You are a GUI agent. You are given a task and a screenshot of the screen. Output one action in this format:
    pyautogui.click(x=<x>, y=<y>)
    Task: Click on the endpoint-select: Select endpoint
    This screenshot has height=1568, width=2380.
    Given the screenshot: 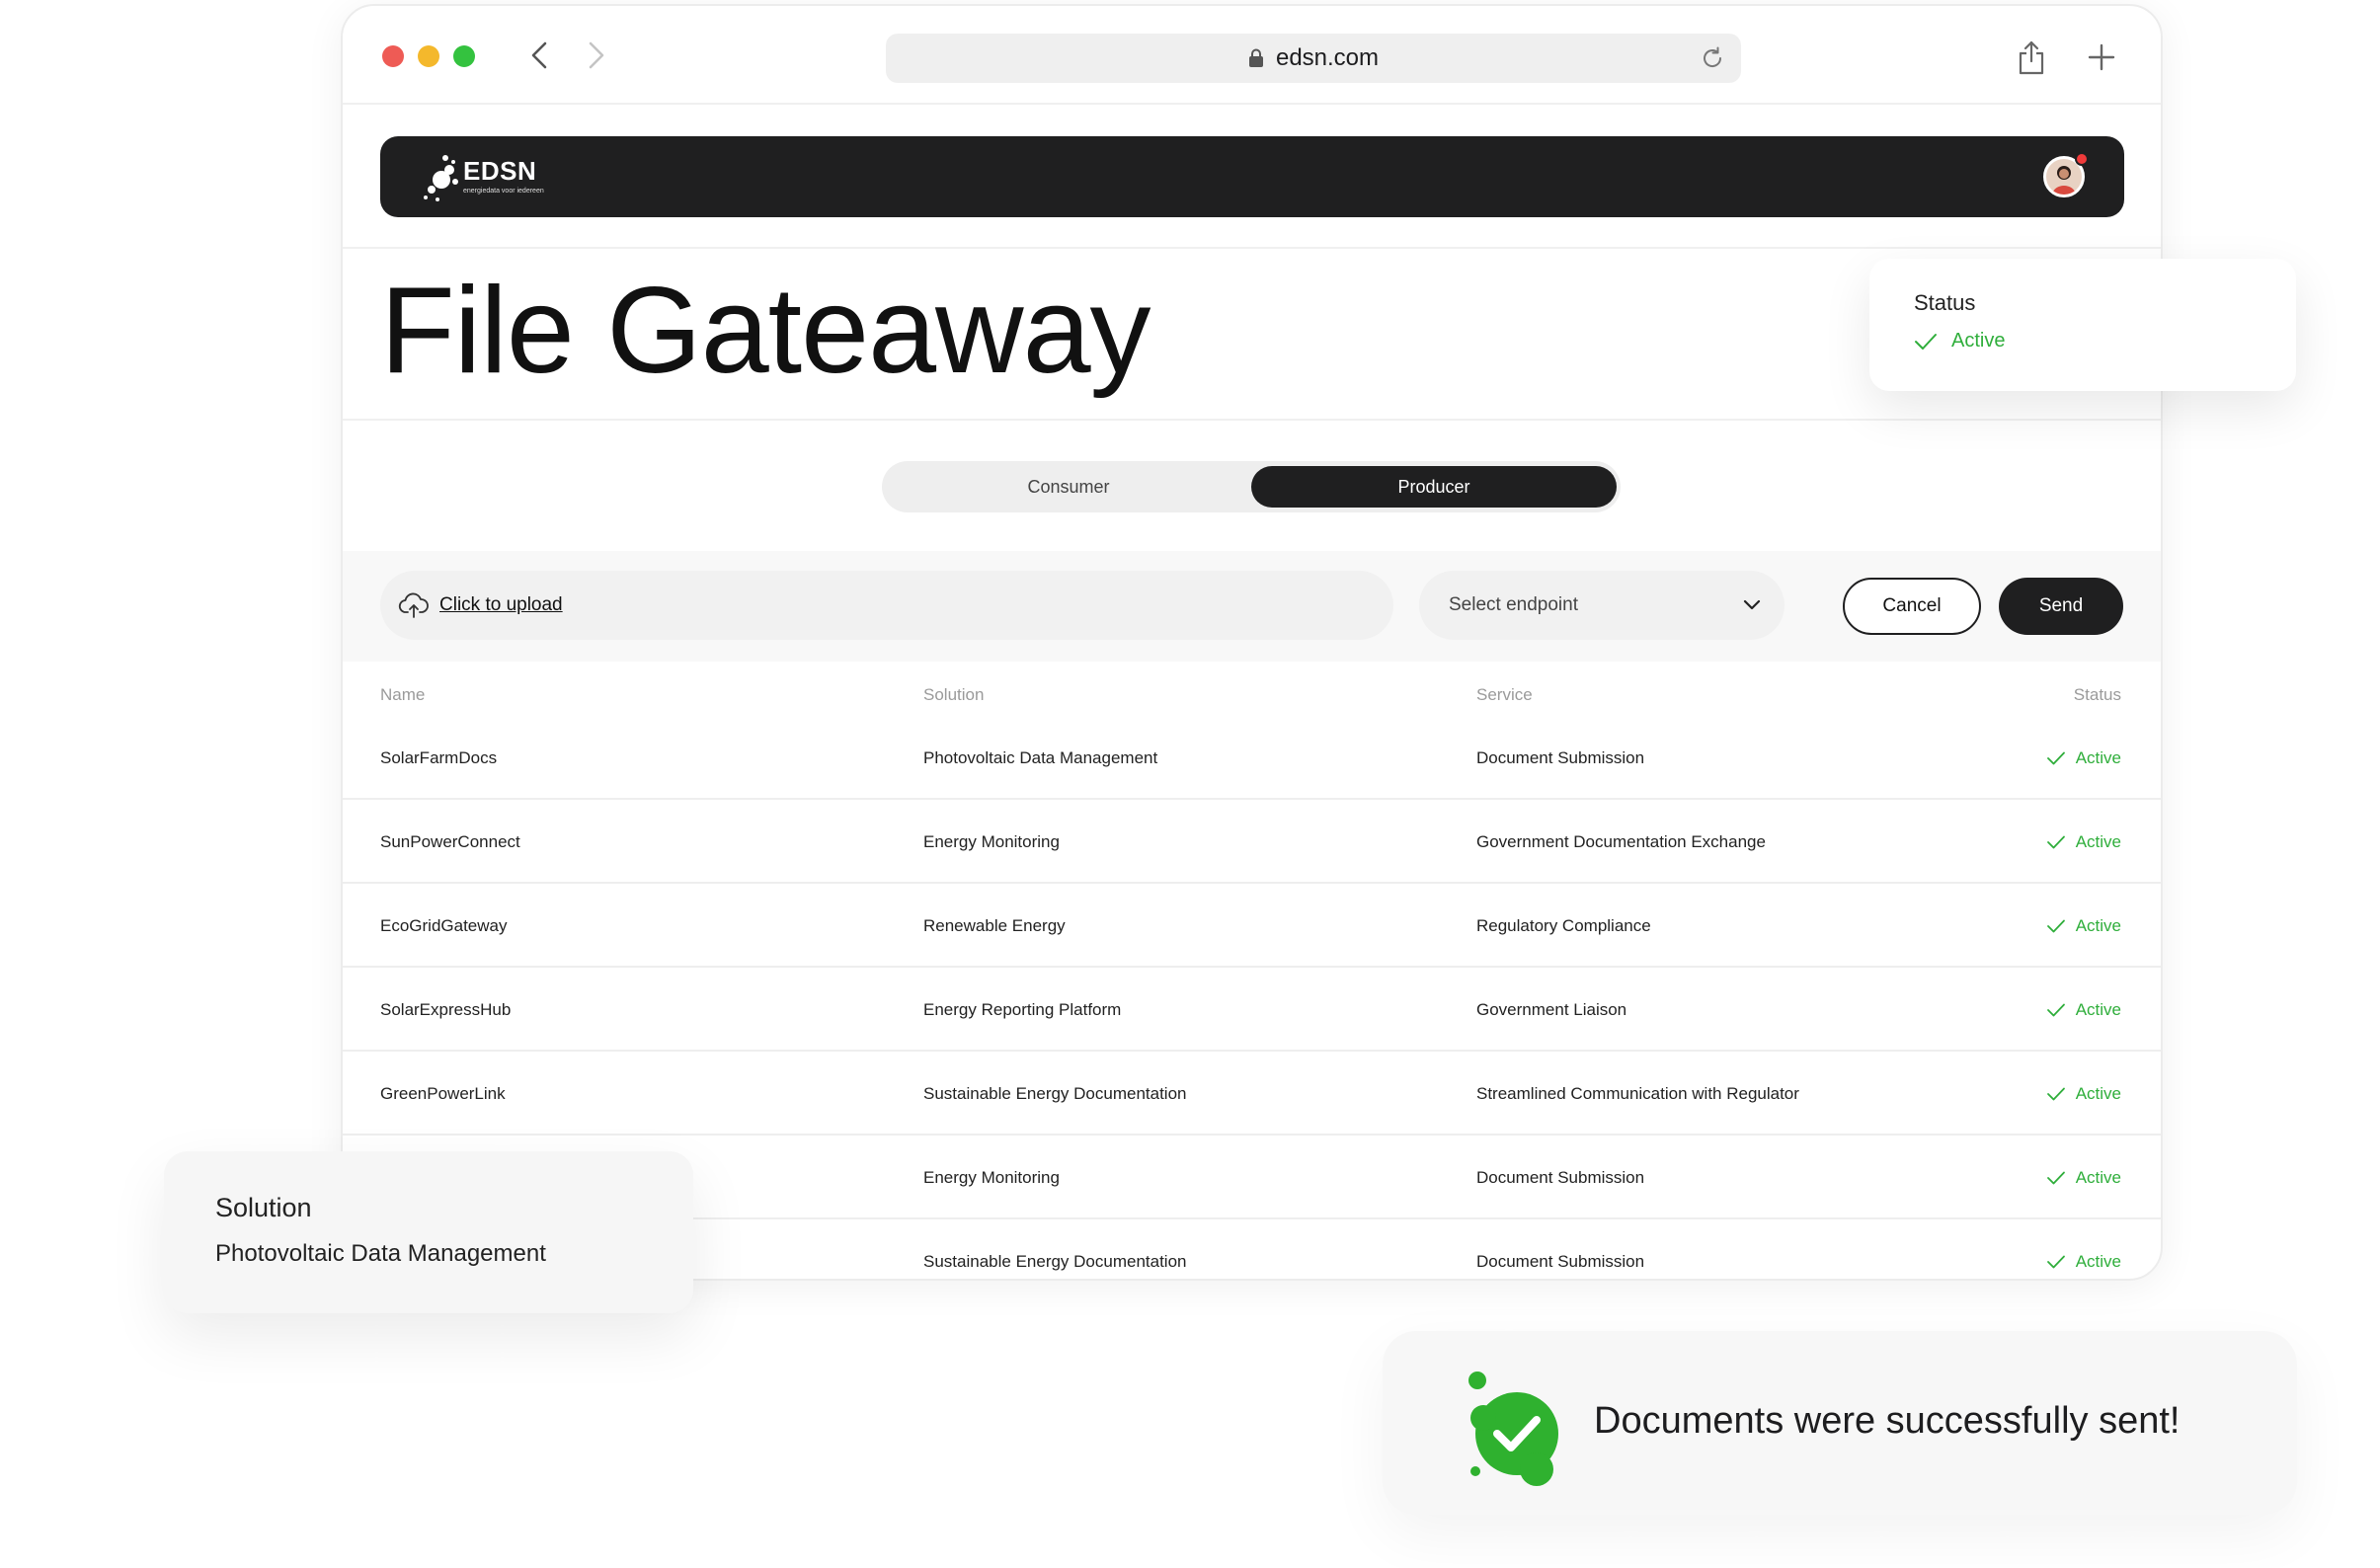 What is the action you would take?
    pyautogui.click(x=1602, y=605)
    